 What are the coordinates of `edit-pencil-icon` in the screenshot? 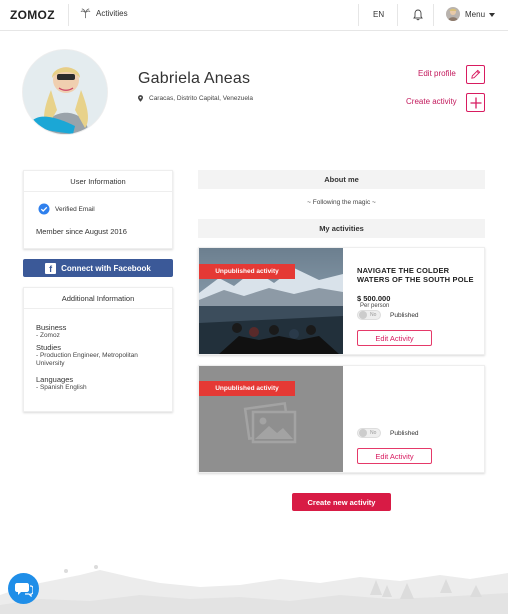 It's located at (475, 74).